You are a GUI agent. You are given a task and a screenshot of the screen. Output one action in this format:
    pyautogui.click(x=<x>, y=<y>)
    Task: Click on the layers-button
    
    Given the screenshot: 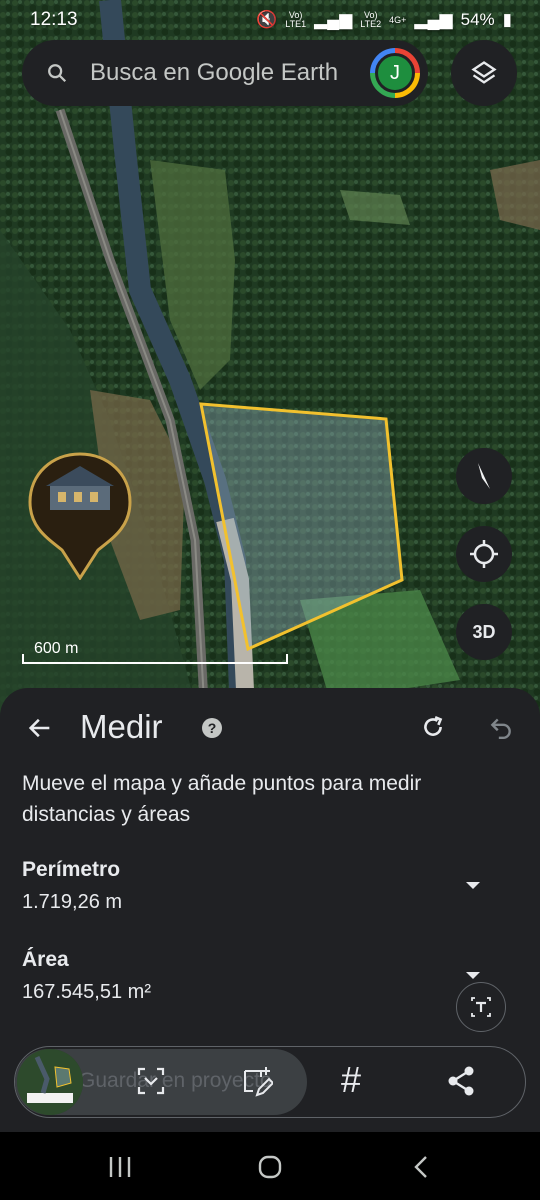 What is the action you would take?
    pyautogui.click(x=484, y=73)
    